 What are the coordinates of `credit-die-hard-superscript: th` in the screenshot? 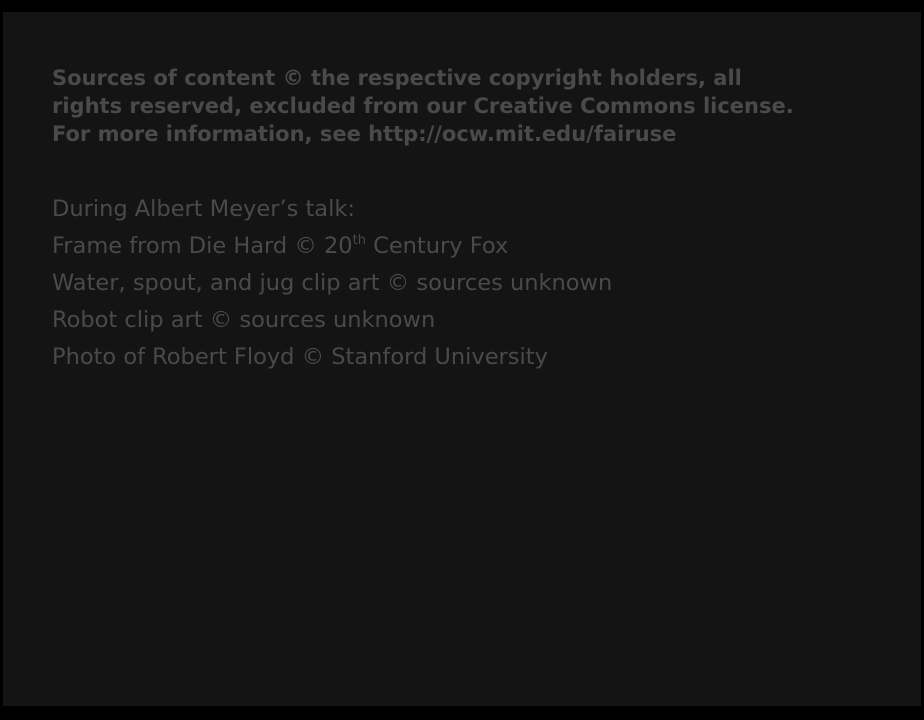 It's located at (359, 240).